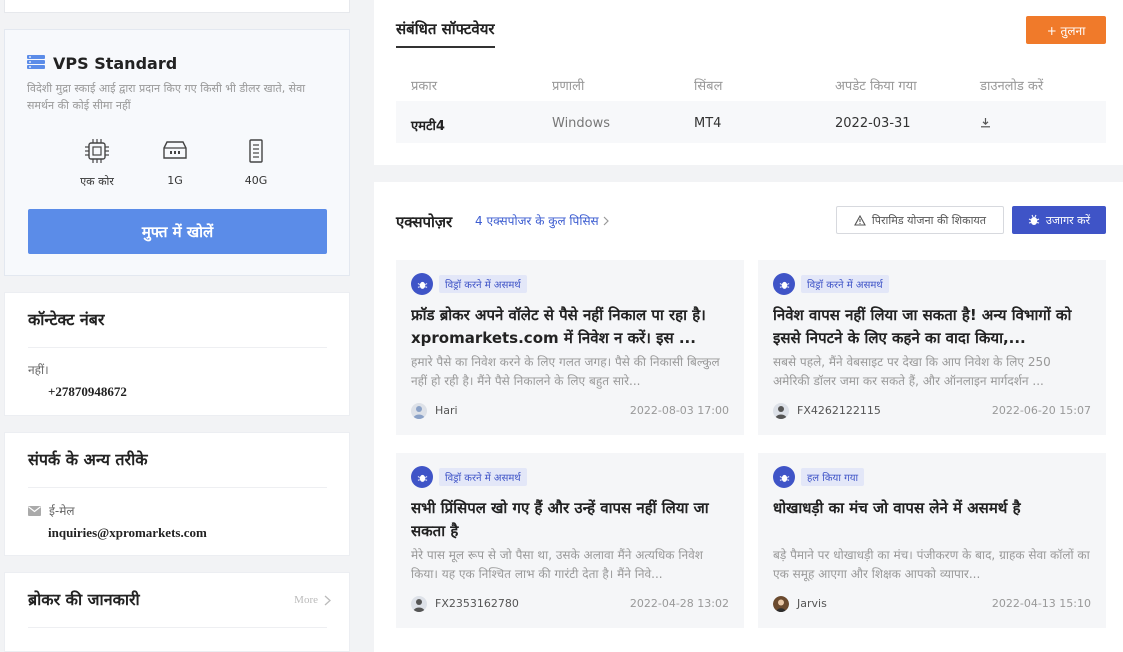 This screenshot has height=652, width=1123. What do you see at coordinates (860, 220) in the screenshot?
I see `warning-icon` at bounding box center [860, 220].